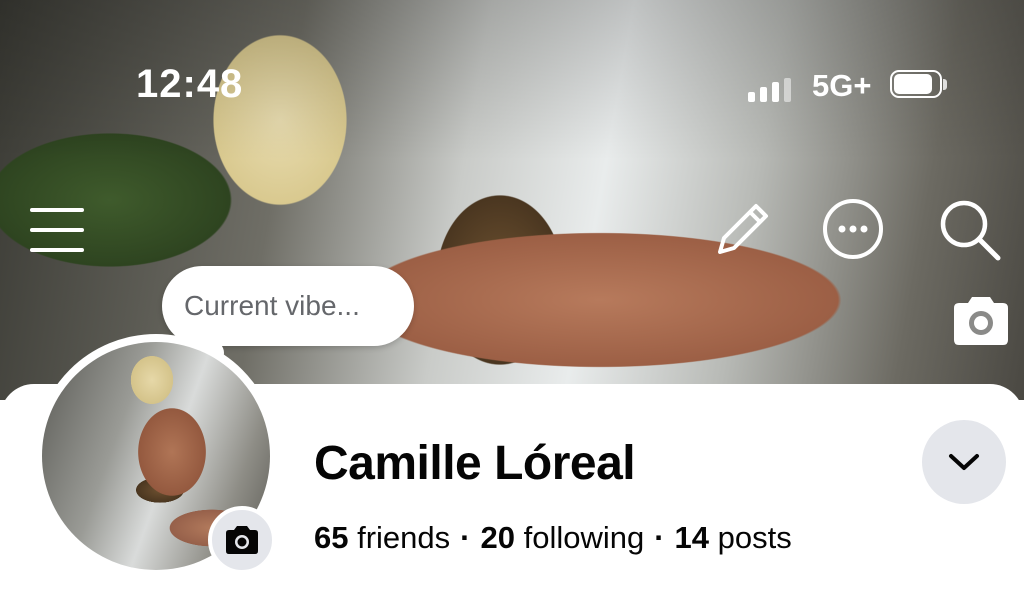 Image resolution: width=1024 pixels, height=612 pixels. Describe the element at coordinates (562, 537) in the screenshot. I see `following-stat: 20 following` at that location.